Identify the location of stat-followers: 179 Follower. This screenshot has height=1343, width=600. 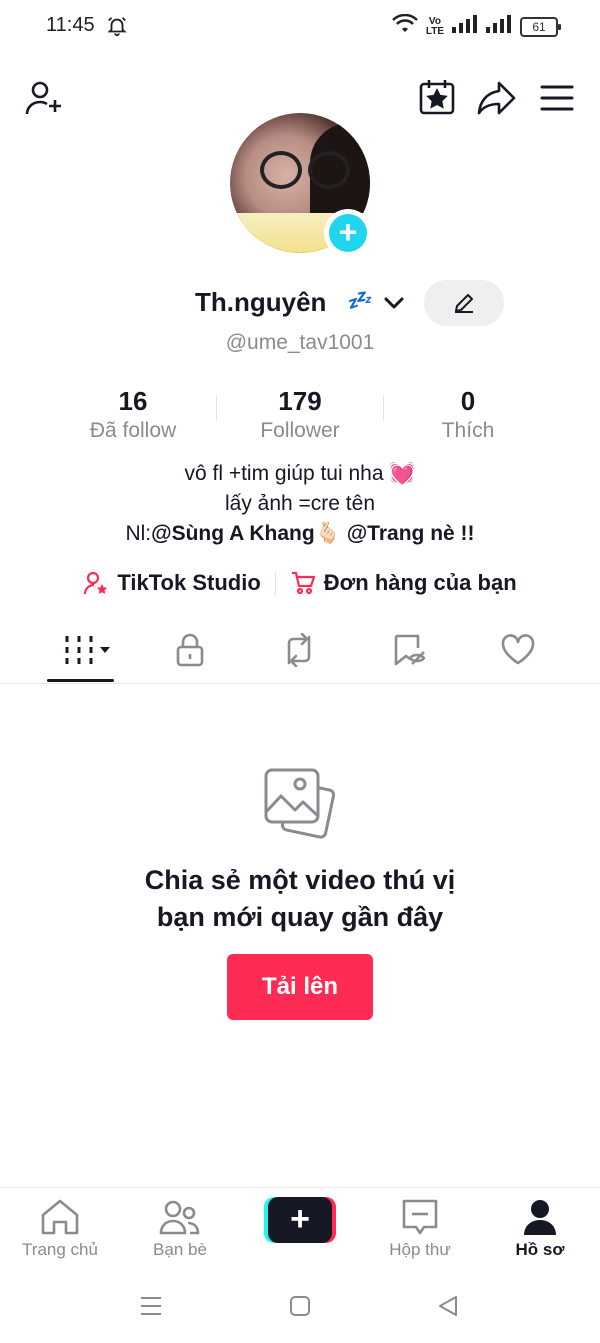
(300, 414).